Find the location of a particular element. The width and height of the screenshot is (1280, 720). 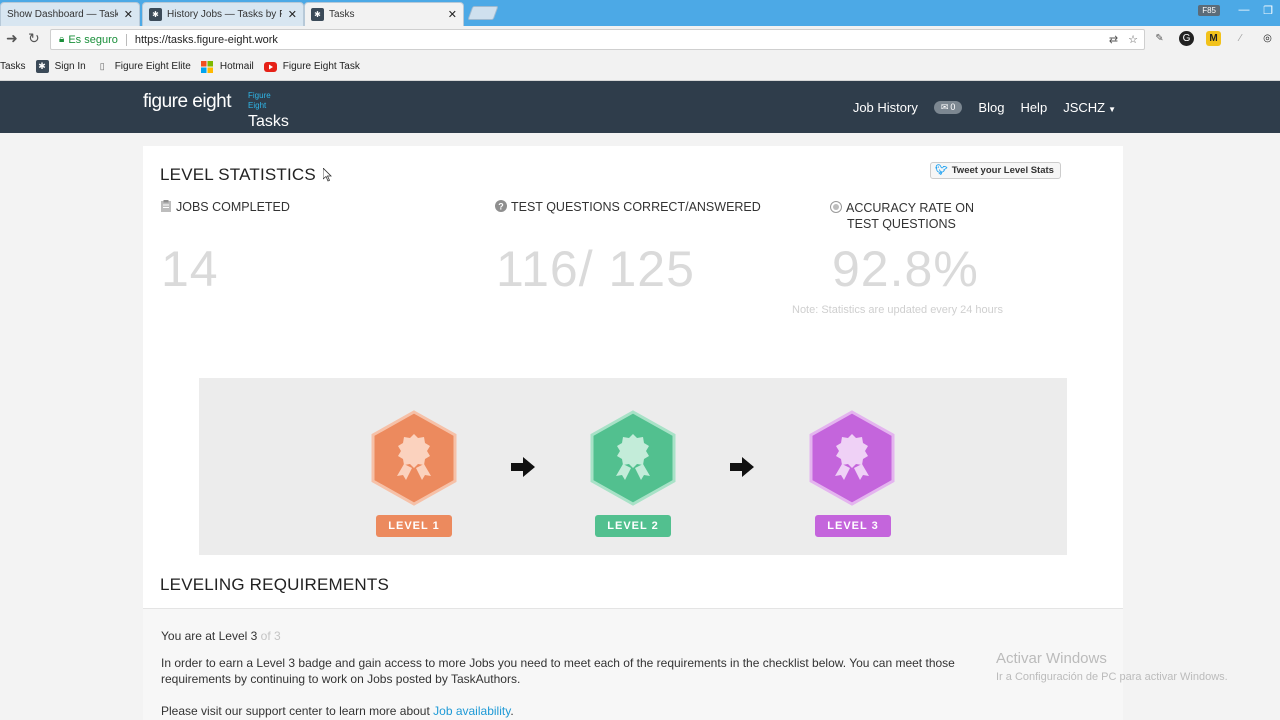

stat-label: ACCURACY RATE ON is located at coordinates (910, 208).